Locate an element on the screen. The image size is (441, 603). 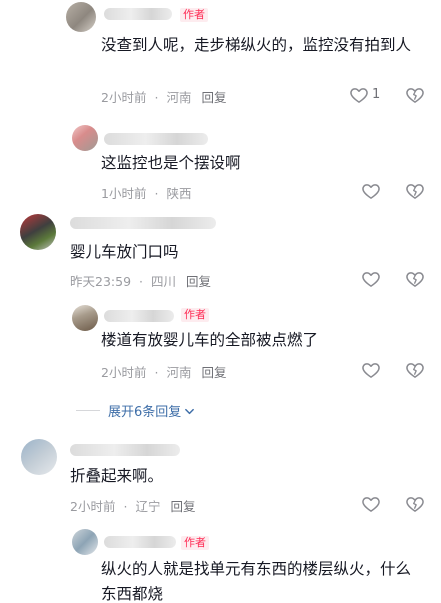
reply-comment-4: 作者 纵火的人就是找单元有东西的楼层纵火，什么东西都烧 is located at coordinates (220, 562).